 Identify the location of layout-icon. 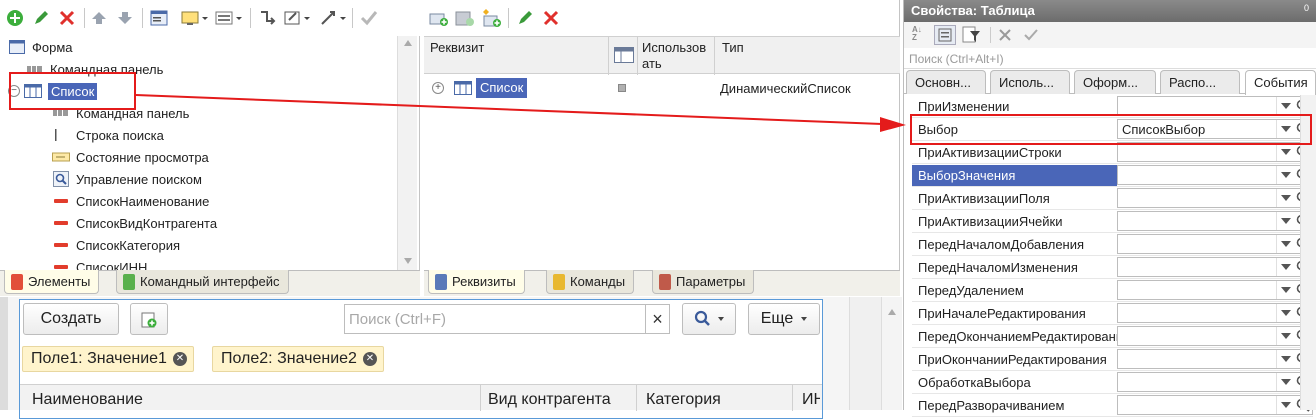
(229, 18).